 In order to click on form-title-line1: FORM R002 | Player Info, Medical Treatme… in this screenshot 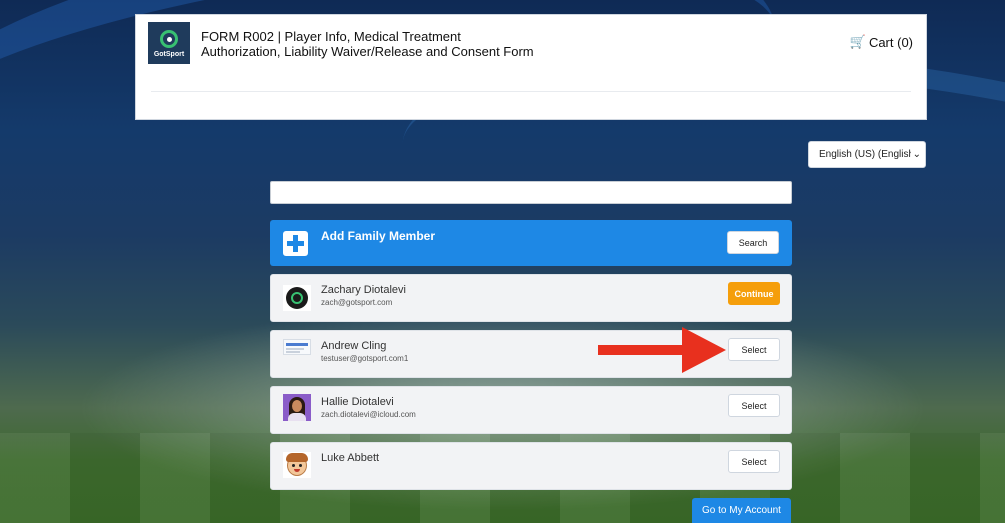, I will do `click(331, 36)`.